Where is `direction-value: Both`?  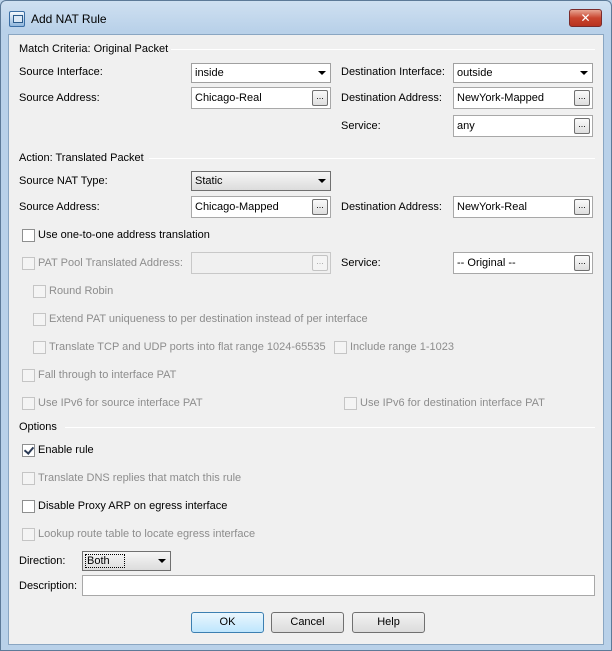
direction-value: Both is located at coordinates (105, 561).